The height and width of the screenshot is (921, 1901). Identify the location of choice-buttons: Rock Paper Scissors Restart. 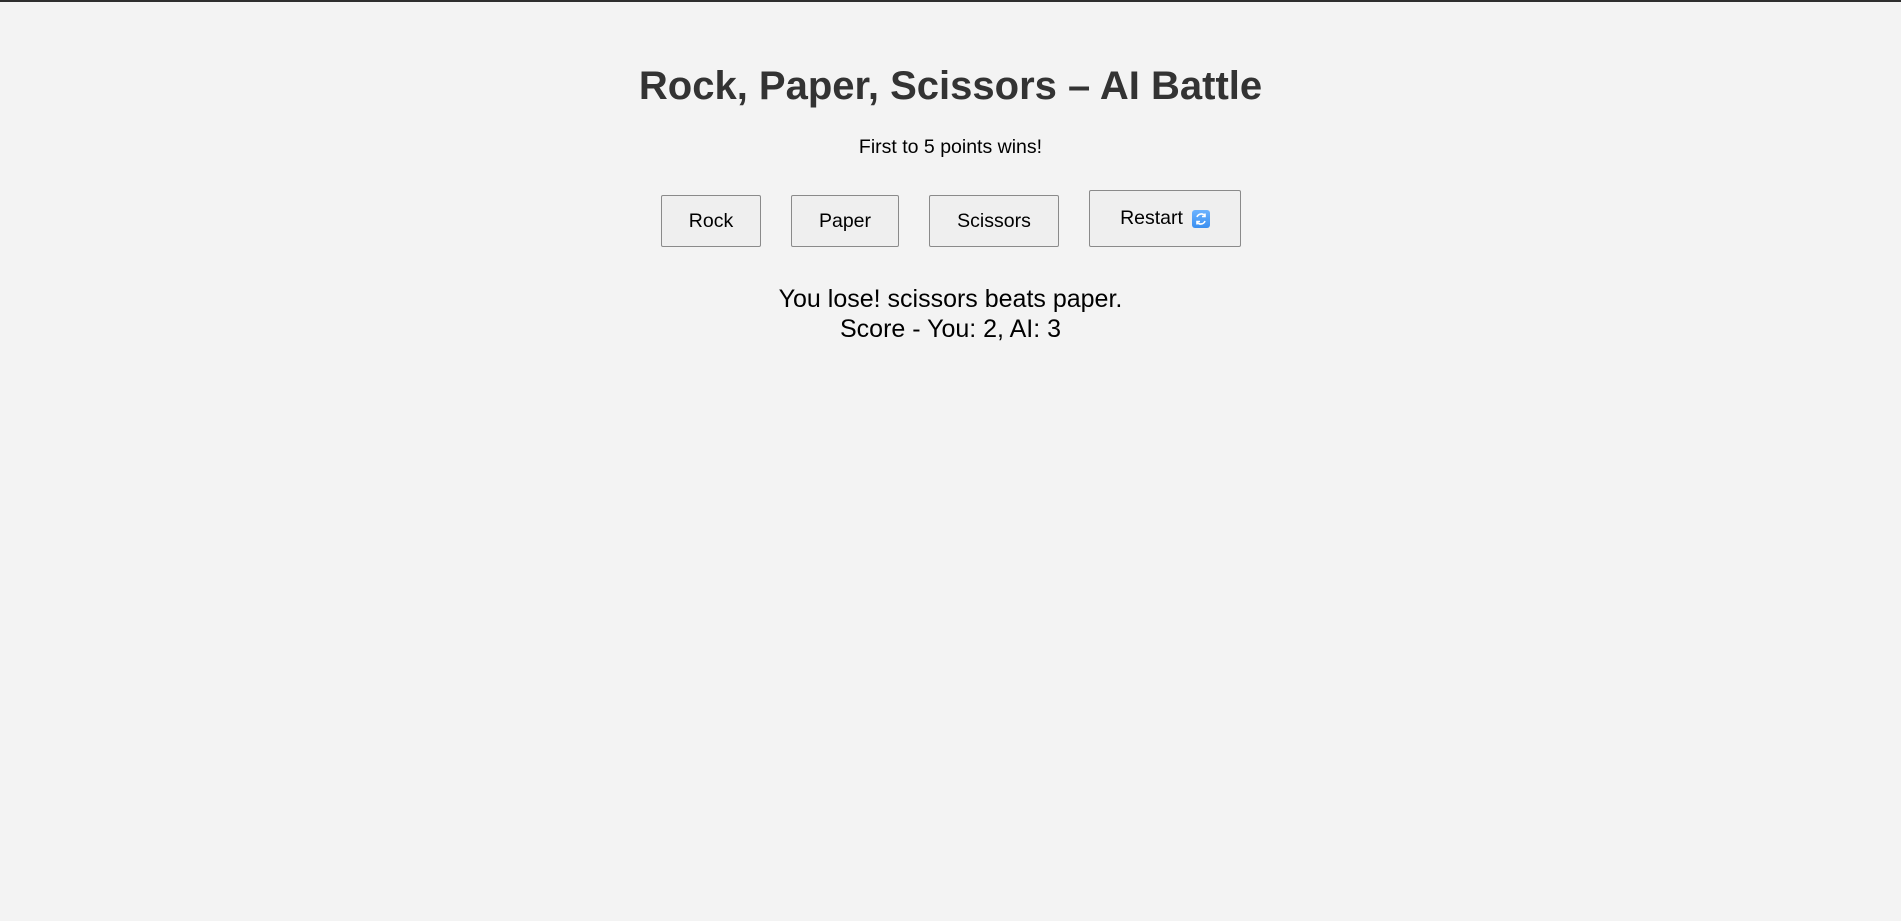
(950, 219).